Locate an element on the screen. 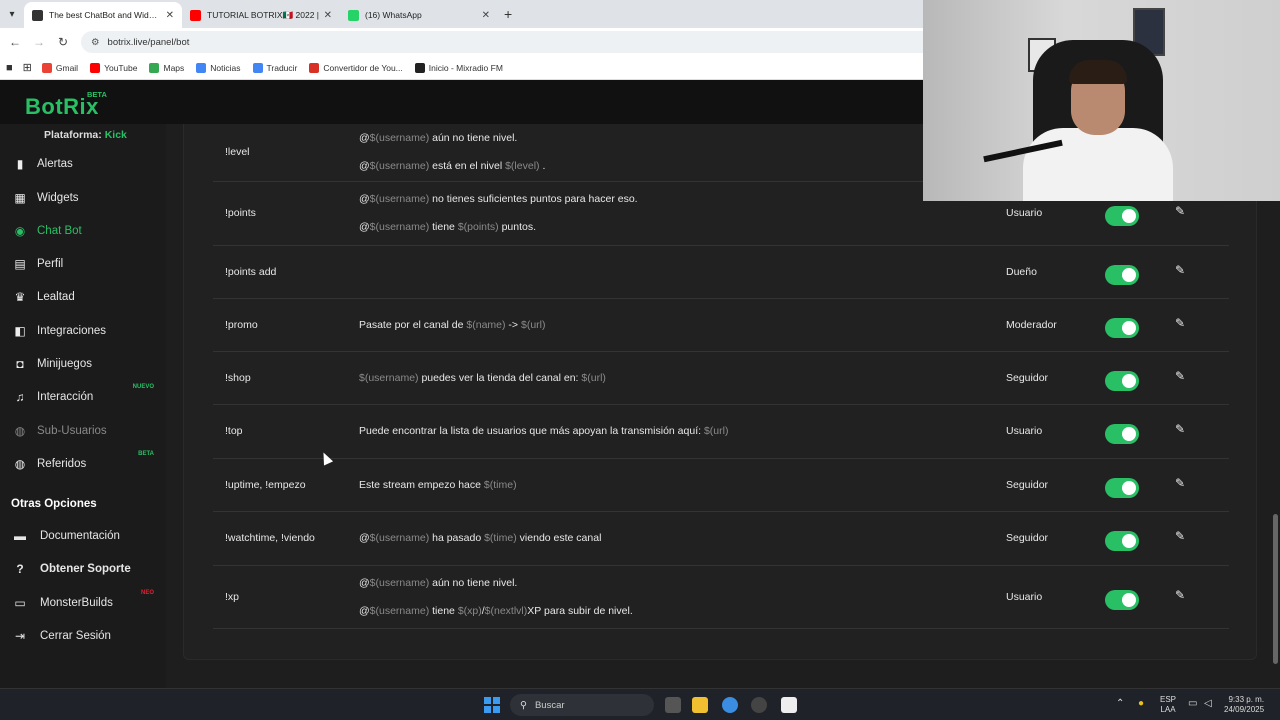  forward-icon: → is located at coordinates (39, 42).